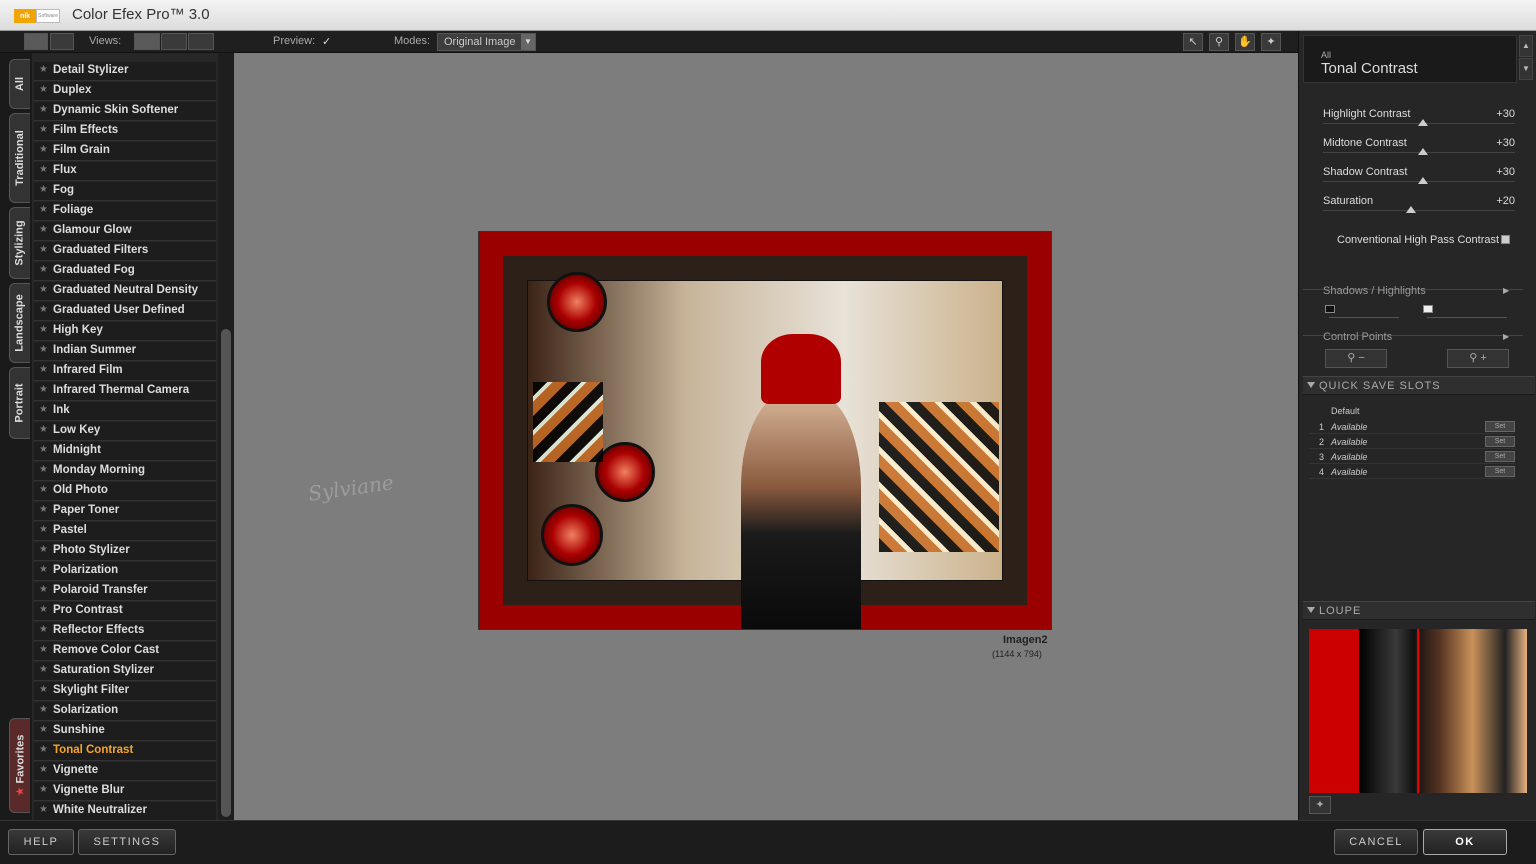 This screenshot has height=864, width=1536. Describe the element at coordinates (1357, 337) in the screenshot. I see `control-points-label: Control Points` at that location.